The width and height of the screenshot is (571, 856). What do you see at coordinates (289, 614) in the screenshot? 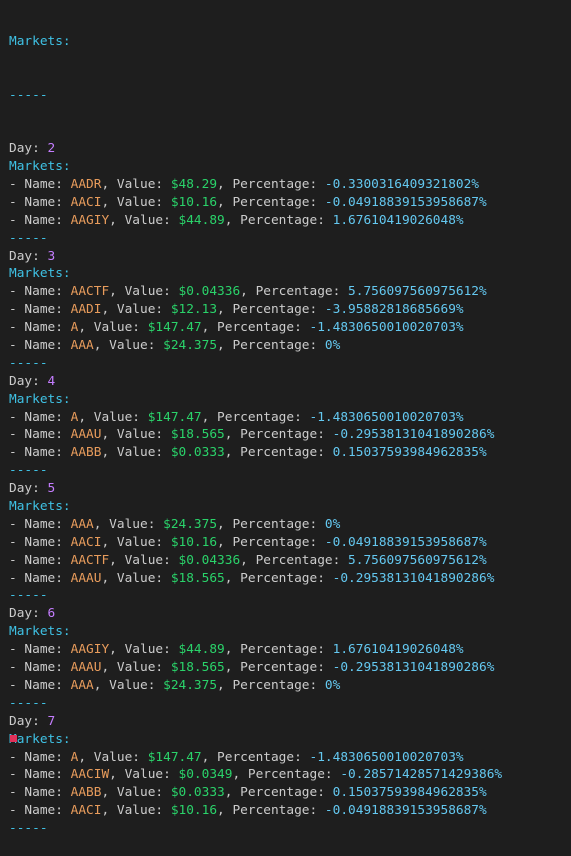
I see `day-line: Day: 6` at bounding box center [289, 614].